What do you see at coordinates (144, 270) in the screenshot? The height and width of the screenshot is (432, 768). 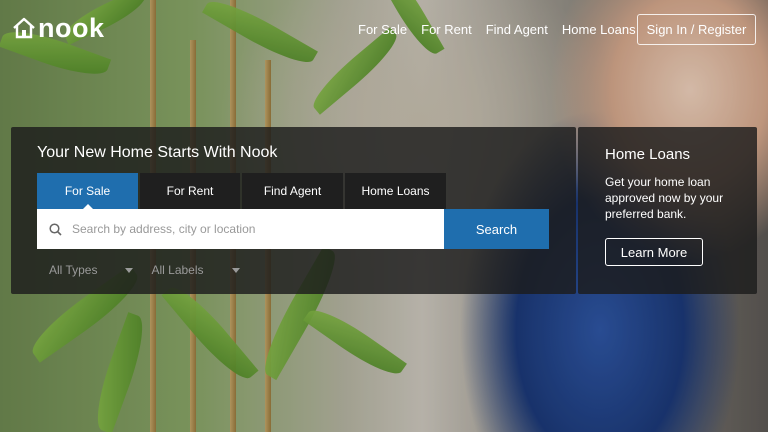 I see `search-filters: All Types All Labels` at bounding box center [144, 270].